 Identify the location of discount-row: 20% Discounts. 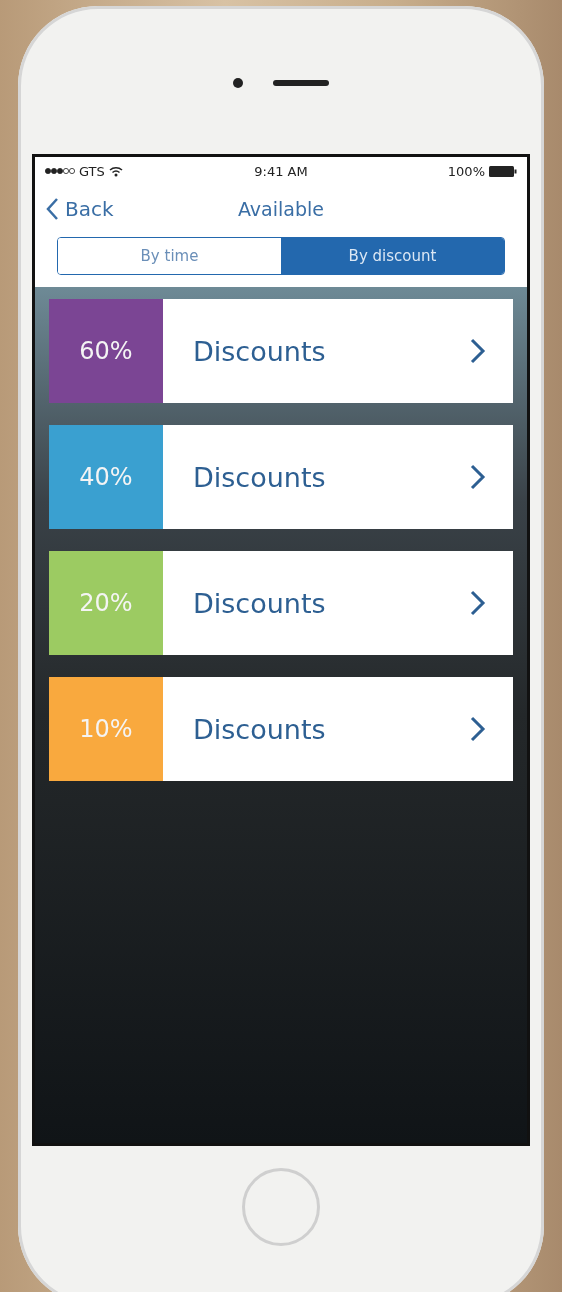
(281, 603).